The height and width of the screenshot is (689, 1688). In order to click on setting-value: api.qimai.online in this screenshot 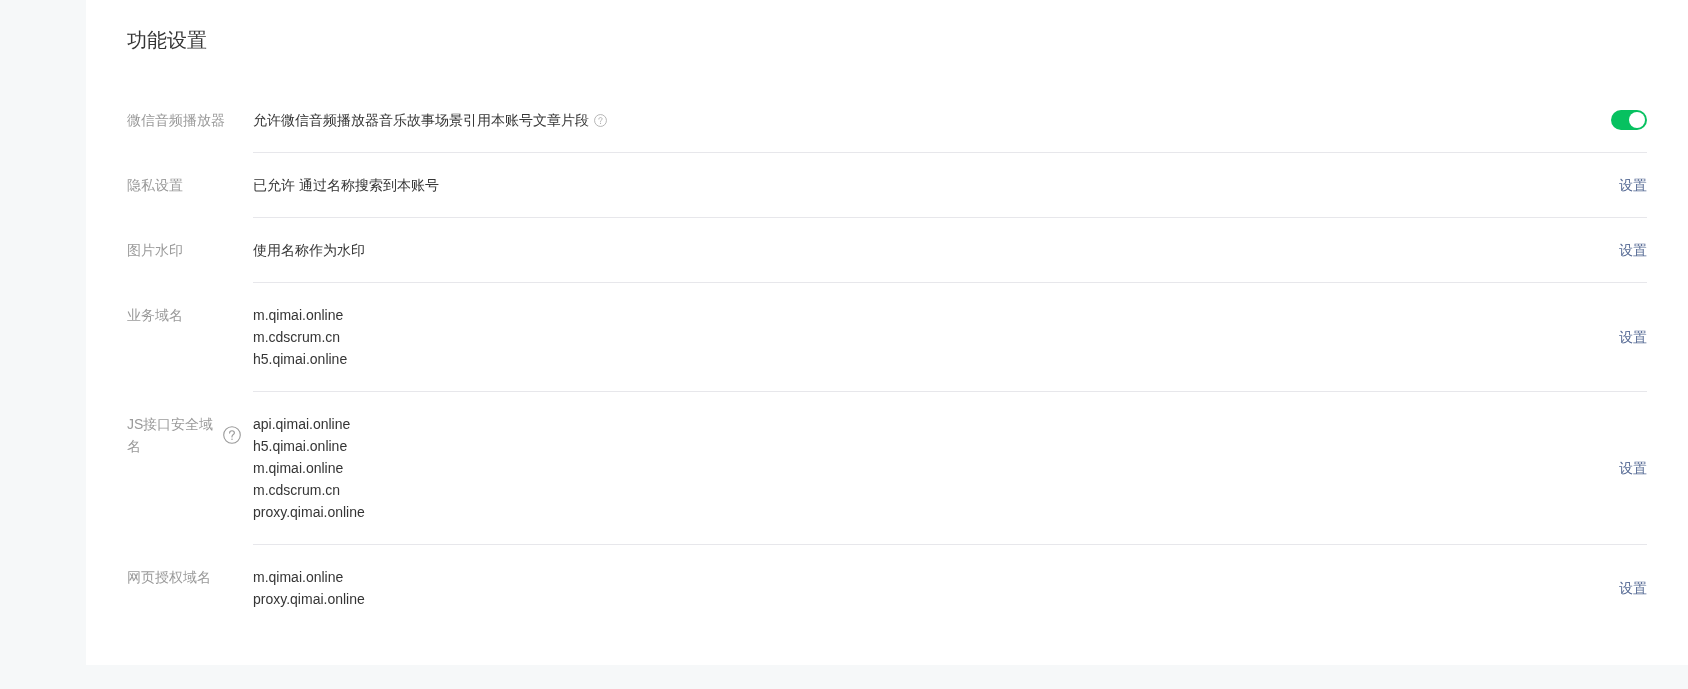, I will do `click(302, 424)`.